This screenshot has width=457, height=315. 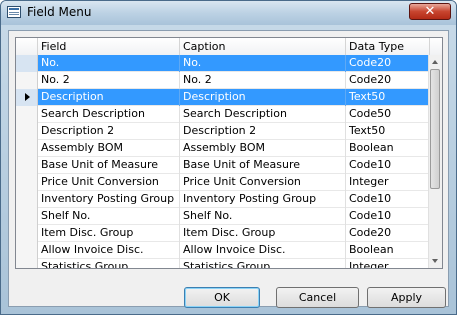 What do you see at coordinates (430, 11) in the screenshot?
I see `close-button: ✕` at bounding box center [430, 11].